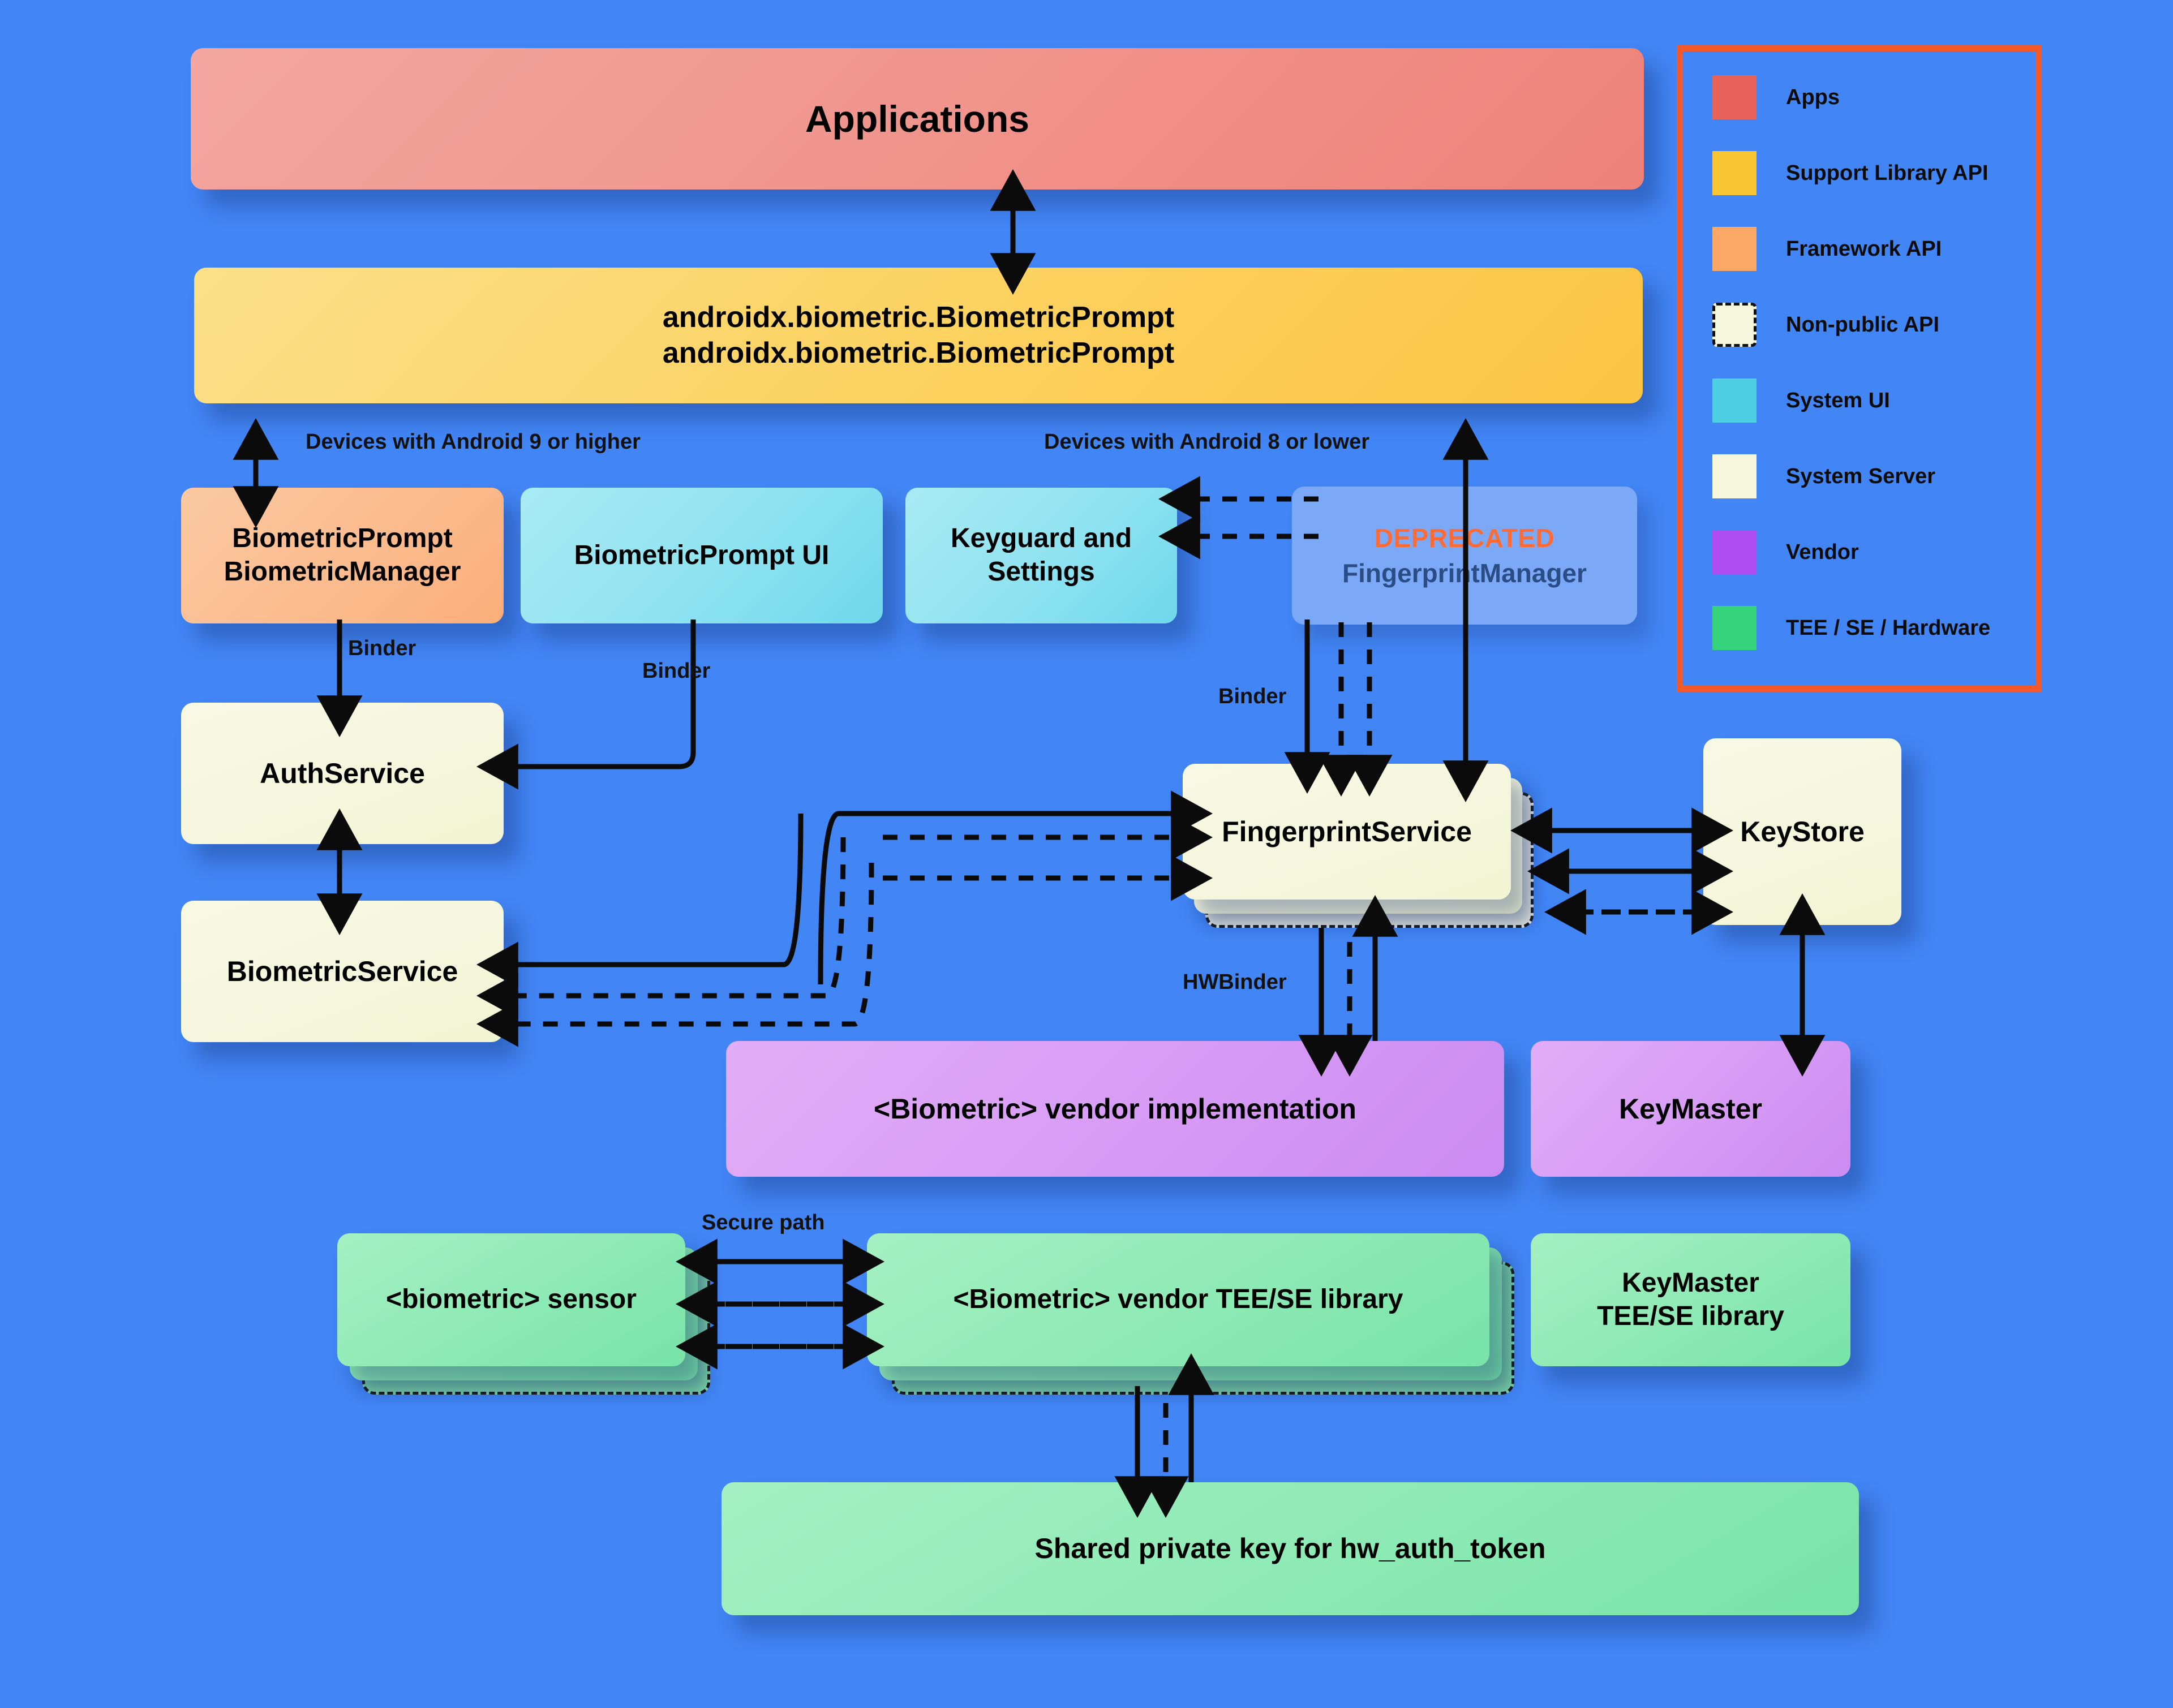 The width and height of the screenshot is (2173, 1708). What do you see at coordinates (1252, 696) in the screenshot?
I see `edge-label-binder-fingerprint: Binder` at bounding box center [1252, 696].